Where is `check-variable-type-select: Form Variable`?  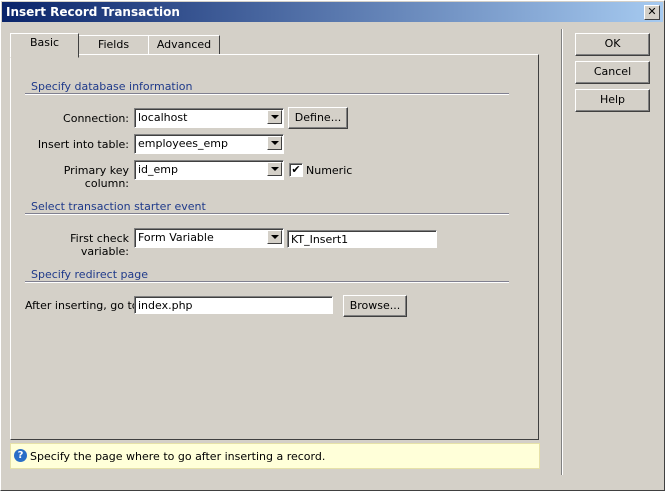 check-variable-type-select: Form Variable is located at coordinates (209, 238).